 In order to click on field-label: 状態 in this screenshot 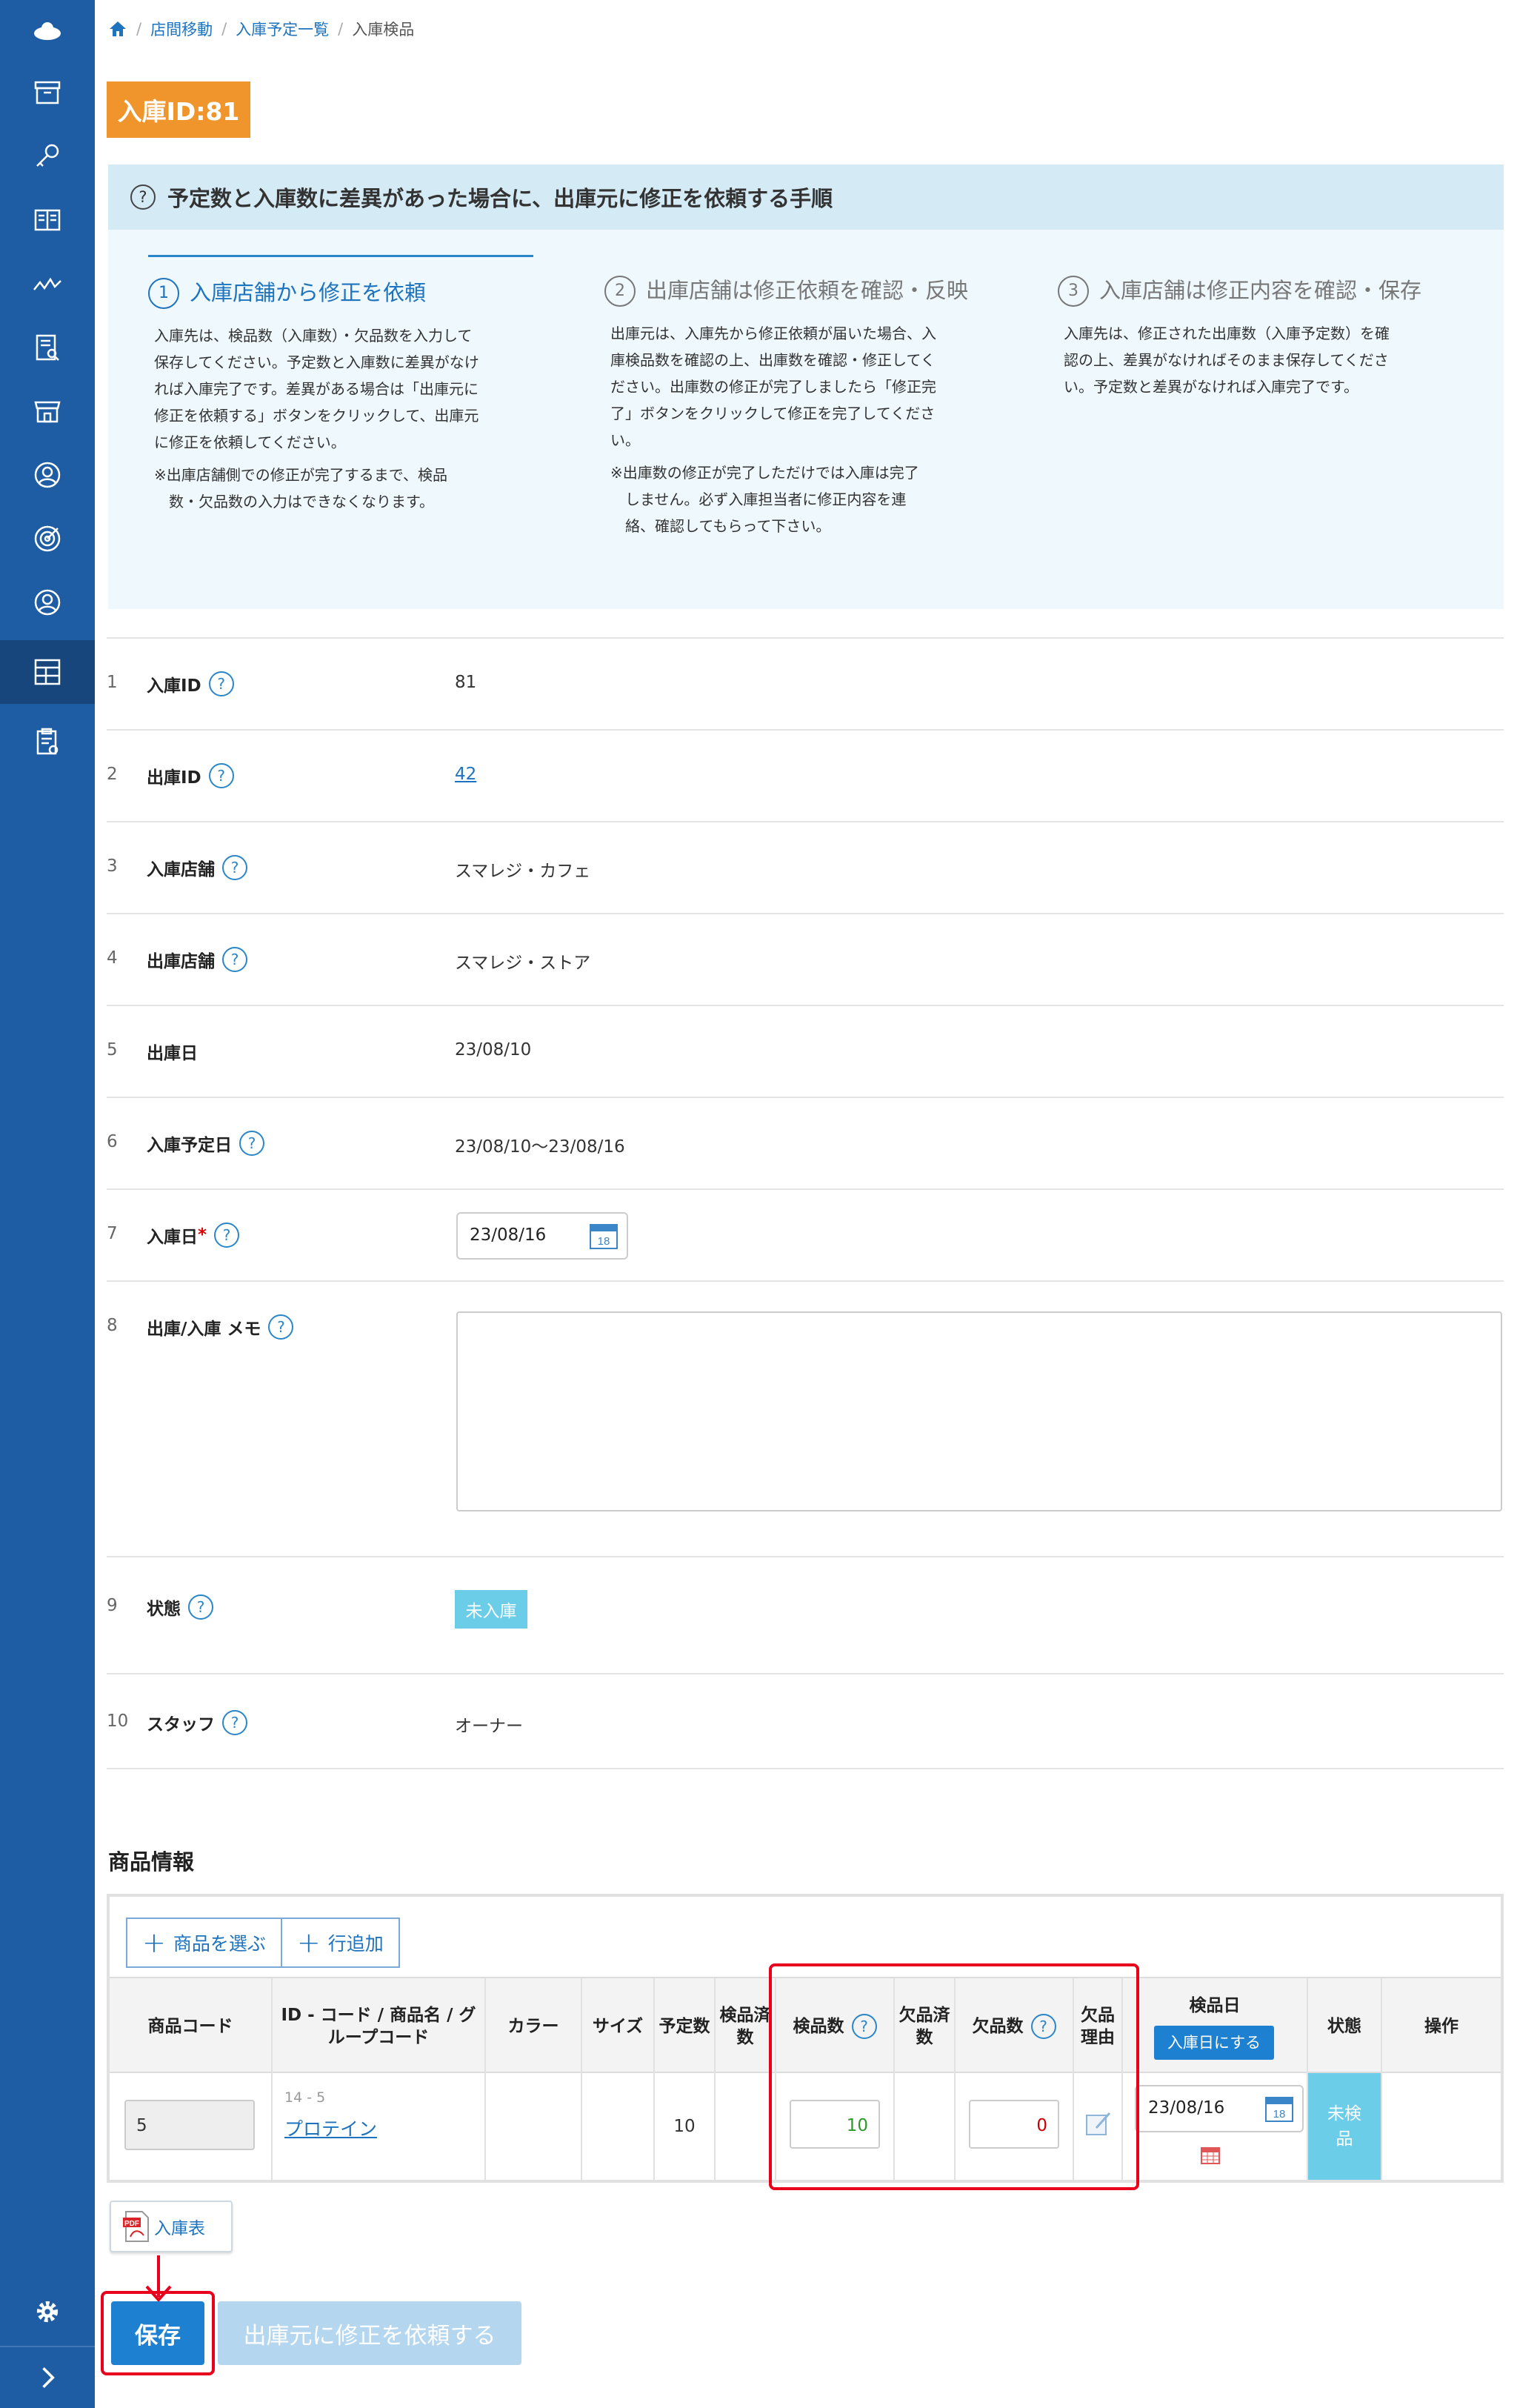, I will do `click(164, 1609)`.